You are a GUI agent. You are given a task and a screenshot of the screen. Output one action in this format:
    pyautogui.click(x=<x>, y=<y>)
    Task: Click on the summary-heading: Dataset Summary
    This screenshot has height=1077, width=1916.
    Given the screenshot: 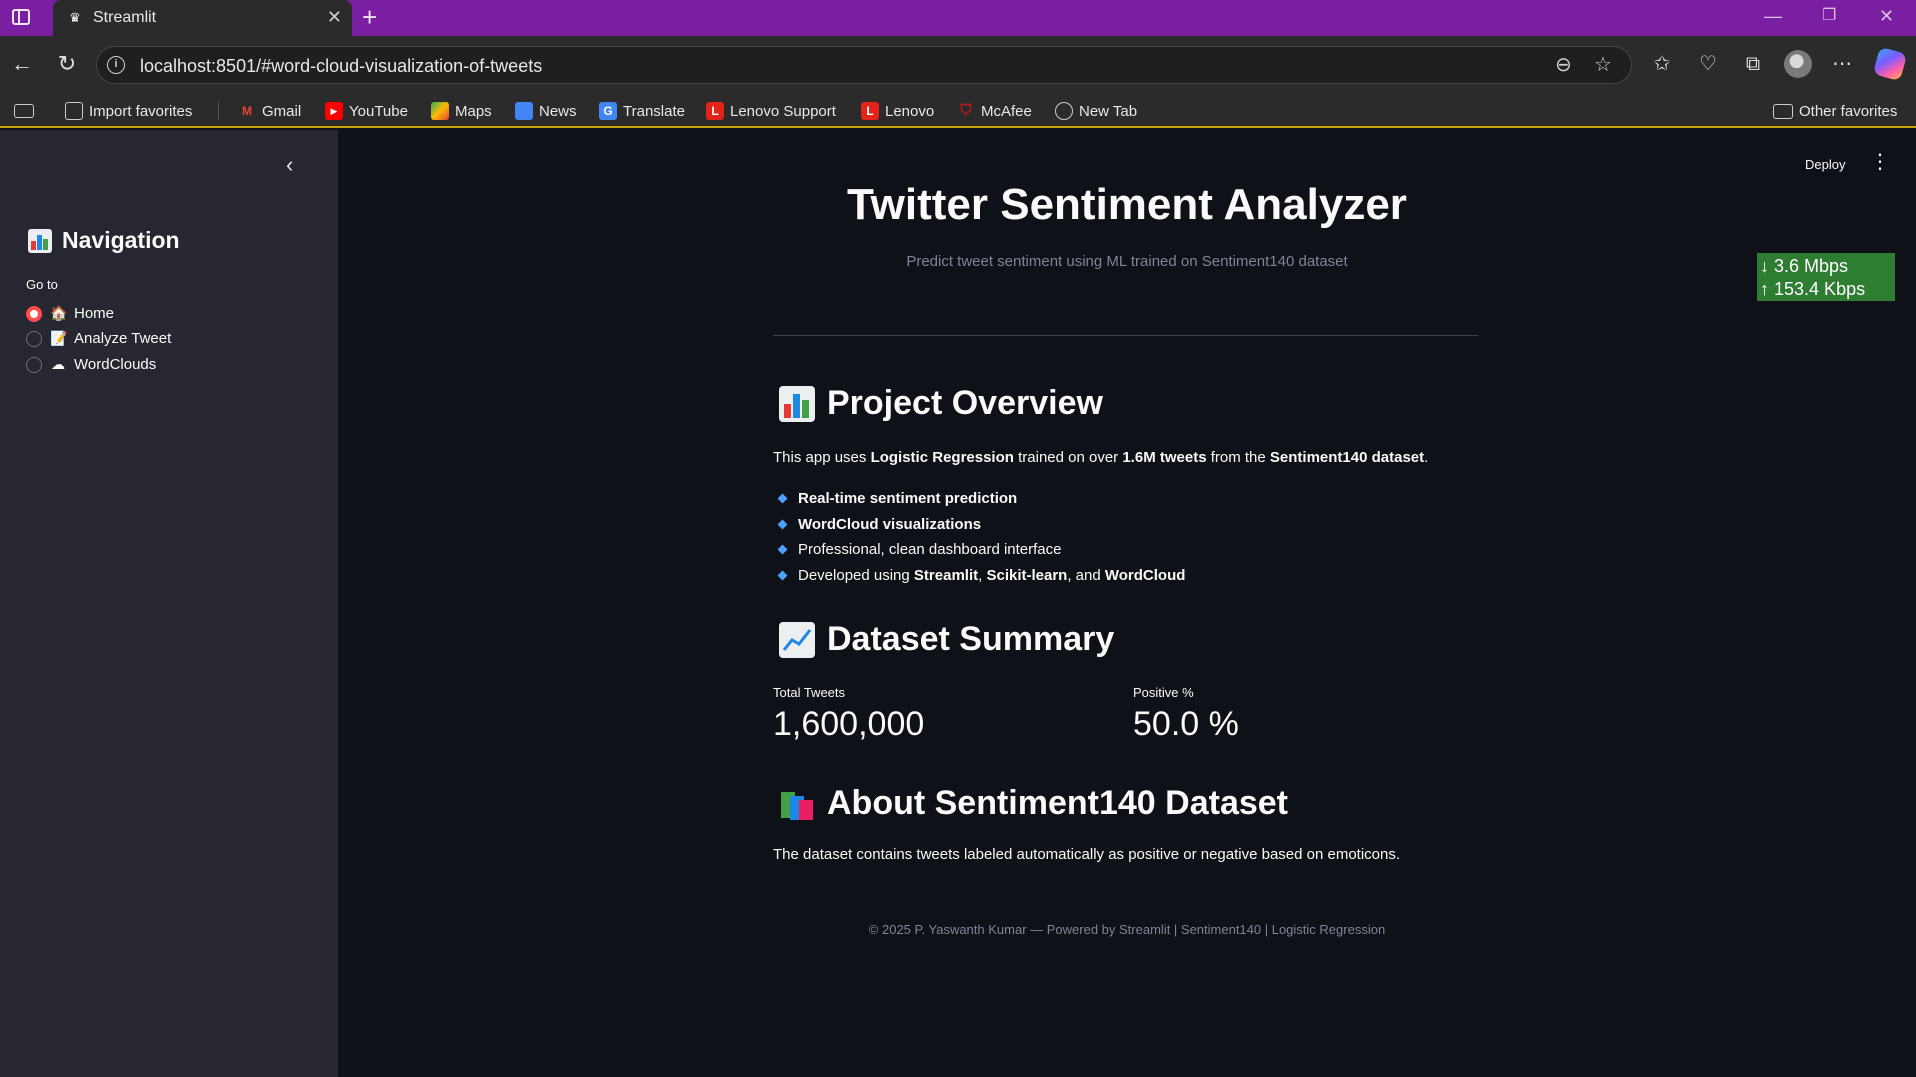 What is the action you would take?
    pyautogui.click(x=946, y=639)
    